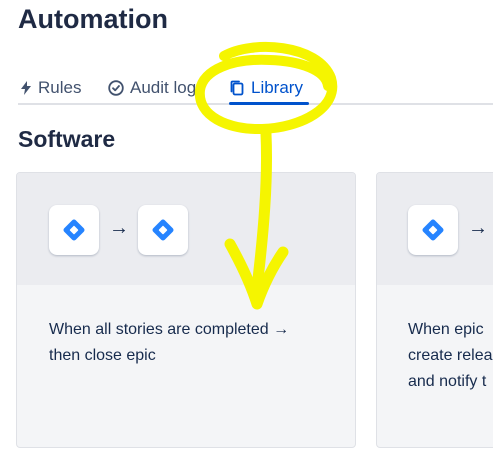 This screenshot has height=467, width=493. Describe the element at coordinates (237, 88) in the screenshot. I see `copy-icon` at that location.